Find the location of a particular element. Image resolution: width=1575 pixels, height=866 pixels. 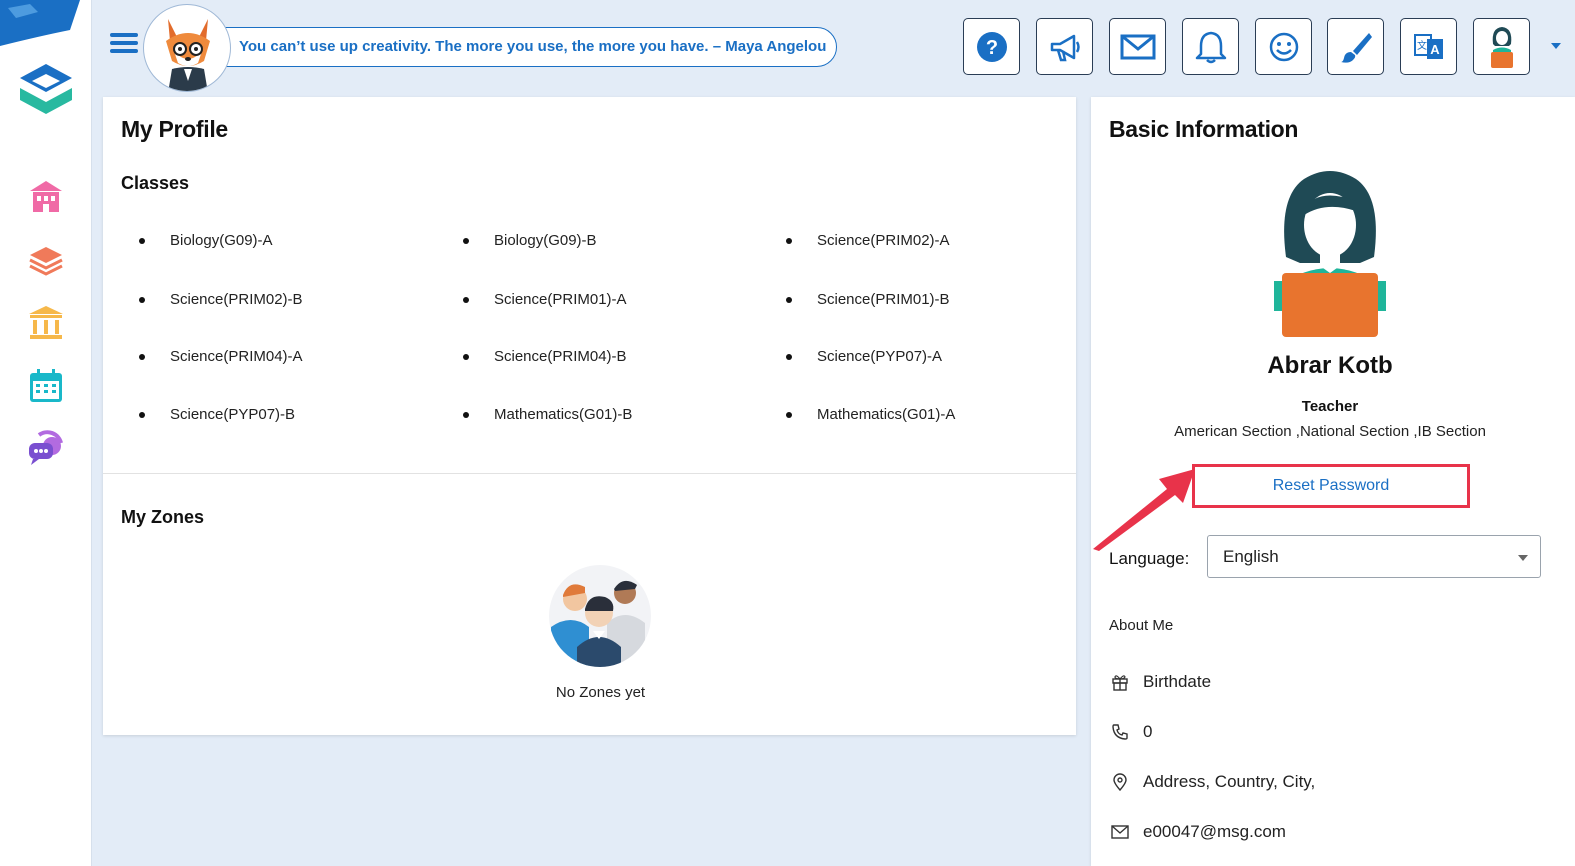

theme-button is located at coordinates (1355, 46).